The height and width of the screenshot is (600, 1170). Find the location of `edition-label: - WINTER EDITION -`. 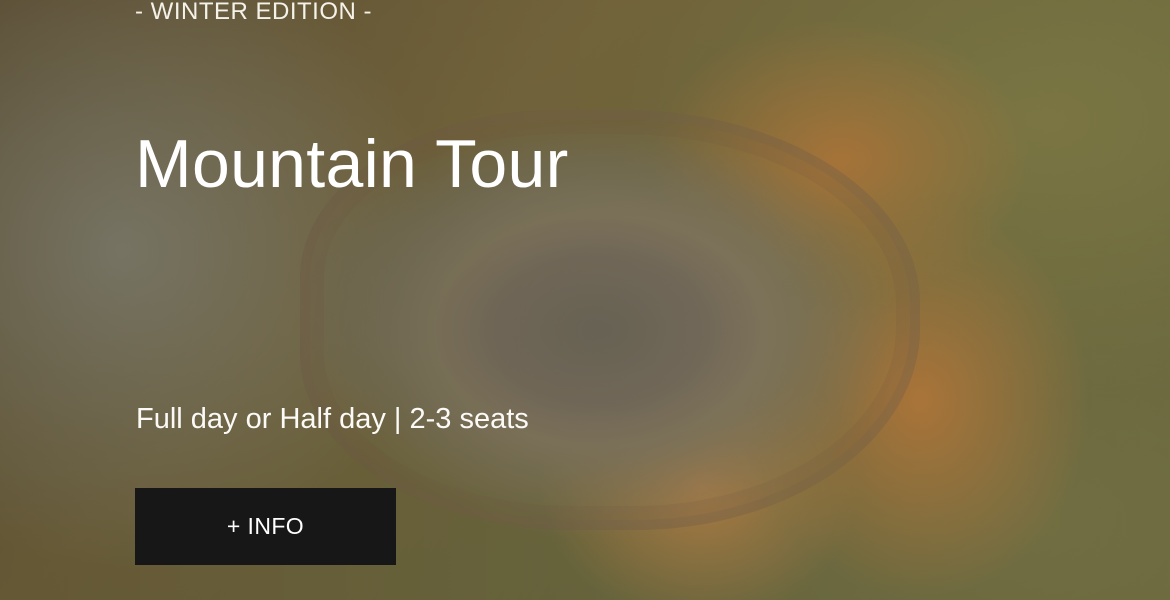

edition-label: - WINTER EDITION - is located at coordinates (253, 12).